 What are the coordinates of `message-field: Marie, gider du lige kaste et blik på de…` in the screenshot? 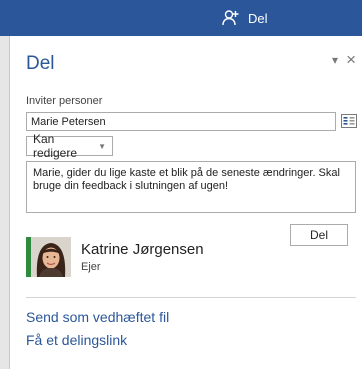 It's located at (191, 187).